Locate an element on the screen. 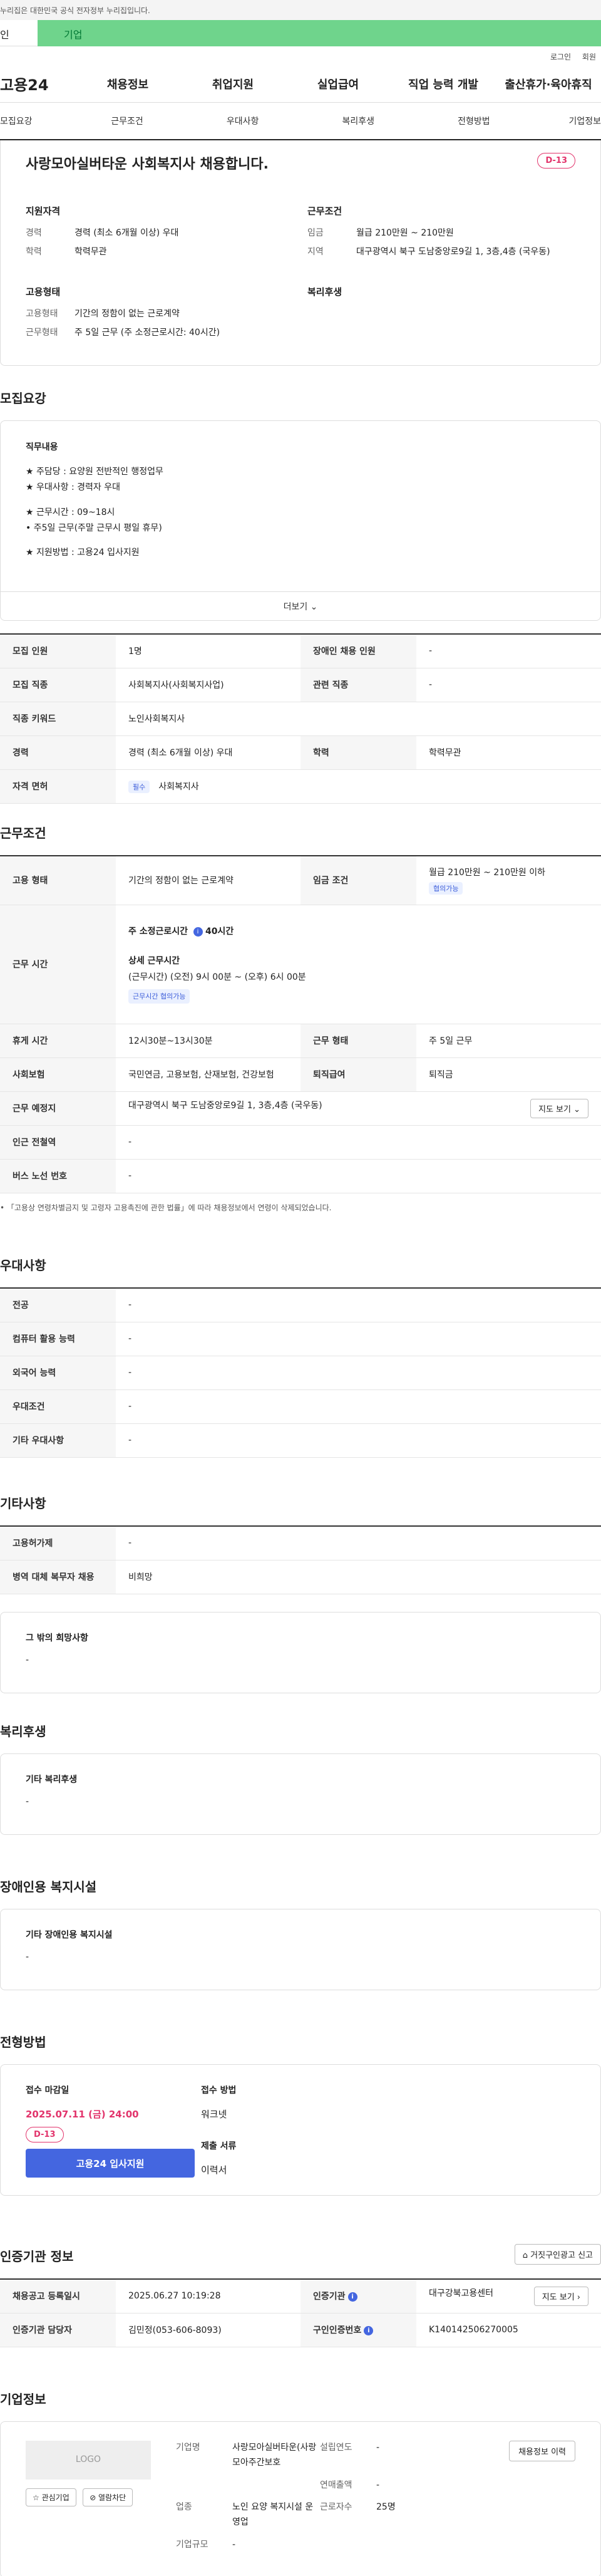 Image resolution: width=601 pixels, height=2576 pixels. welfare-title: 복리후생 is located at coordinates (23, 1732).